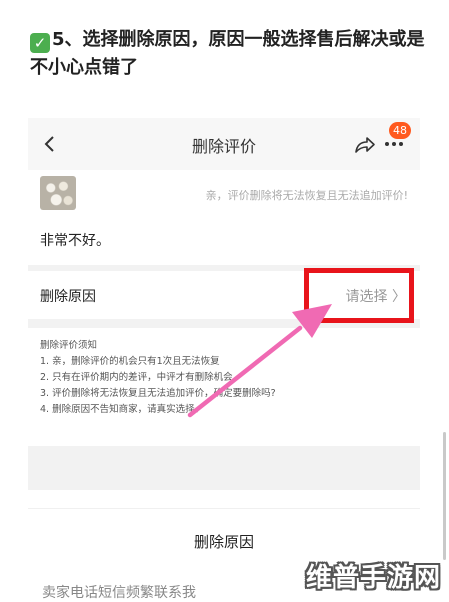  What do you see at coordinates (119, 592) in the screenshot?
I see `reason-option: 卖家电话短信频繁联系我` at bounding box center [119, 592].